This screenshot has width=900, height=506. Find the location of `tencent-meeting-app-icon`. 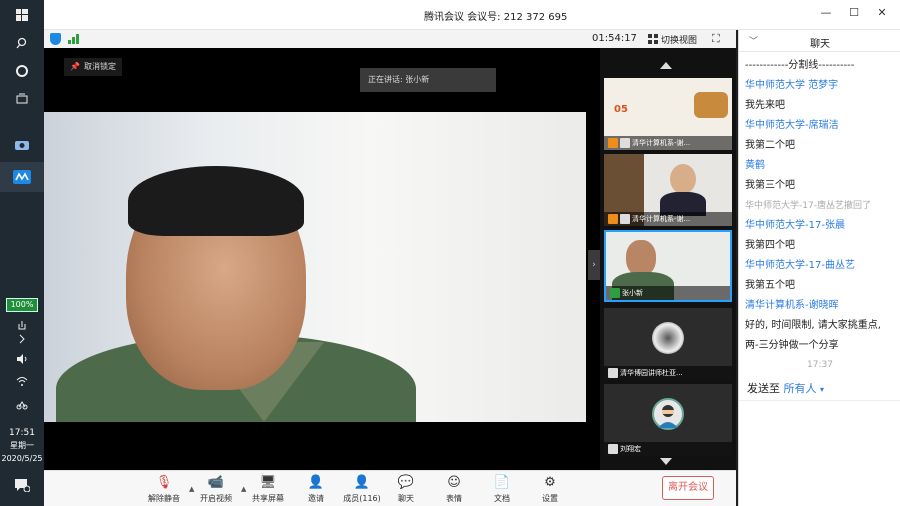

tencent-meeting-app-icon is located at coordinates (22, 177).